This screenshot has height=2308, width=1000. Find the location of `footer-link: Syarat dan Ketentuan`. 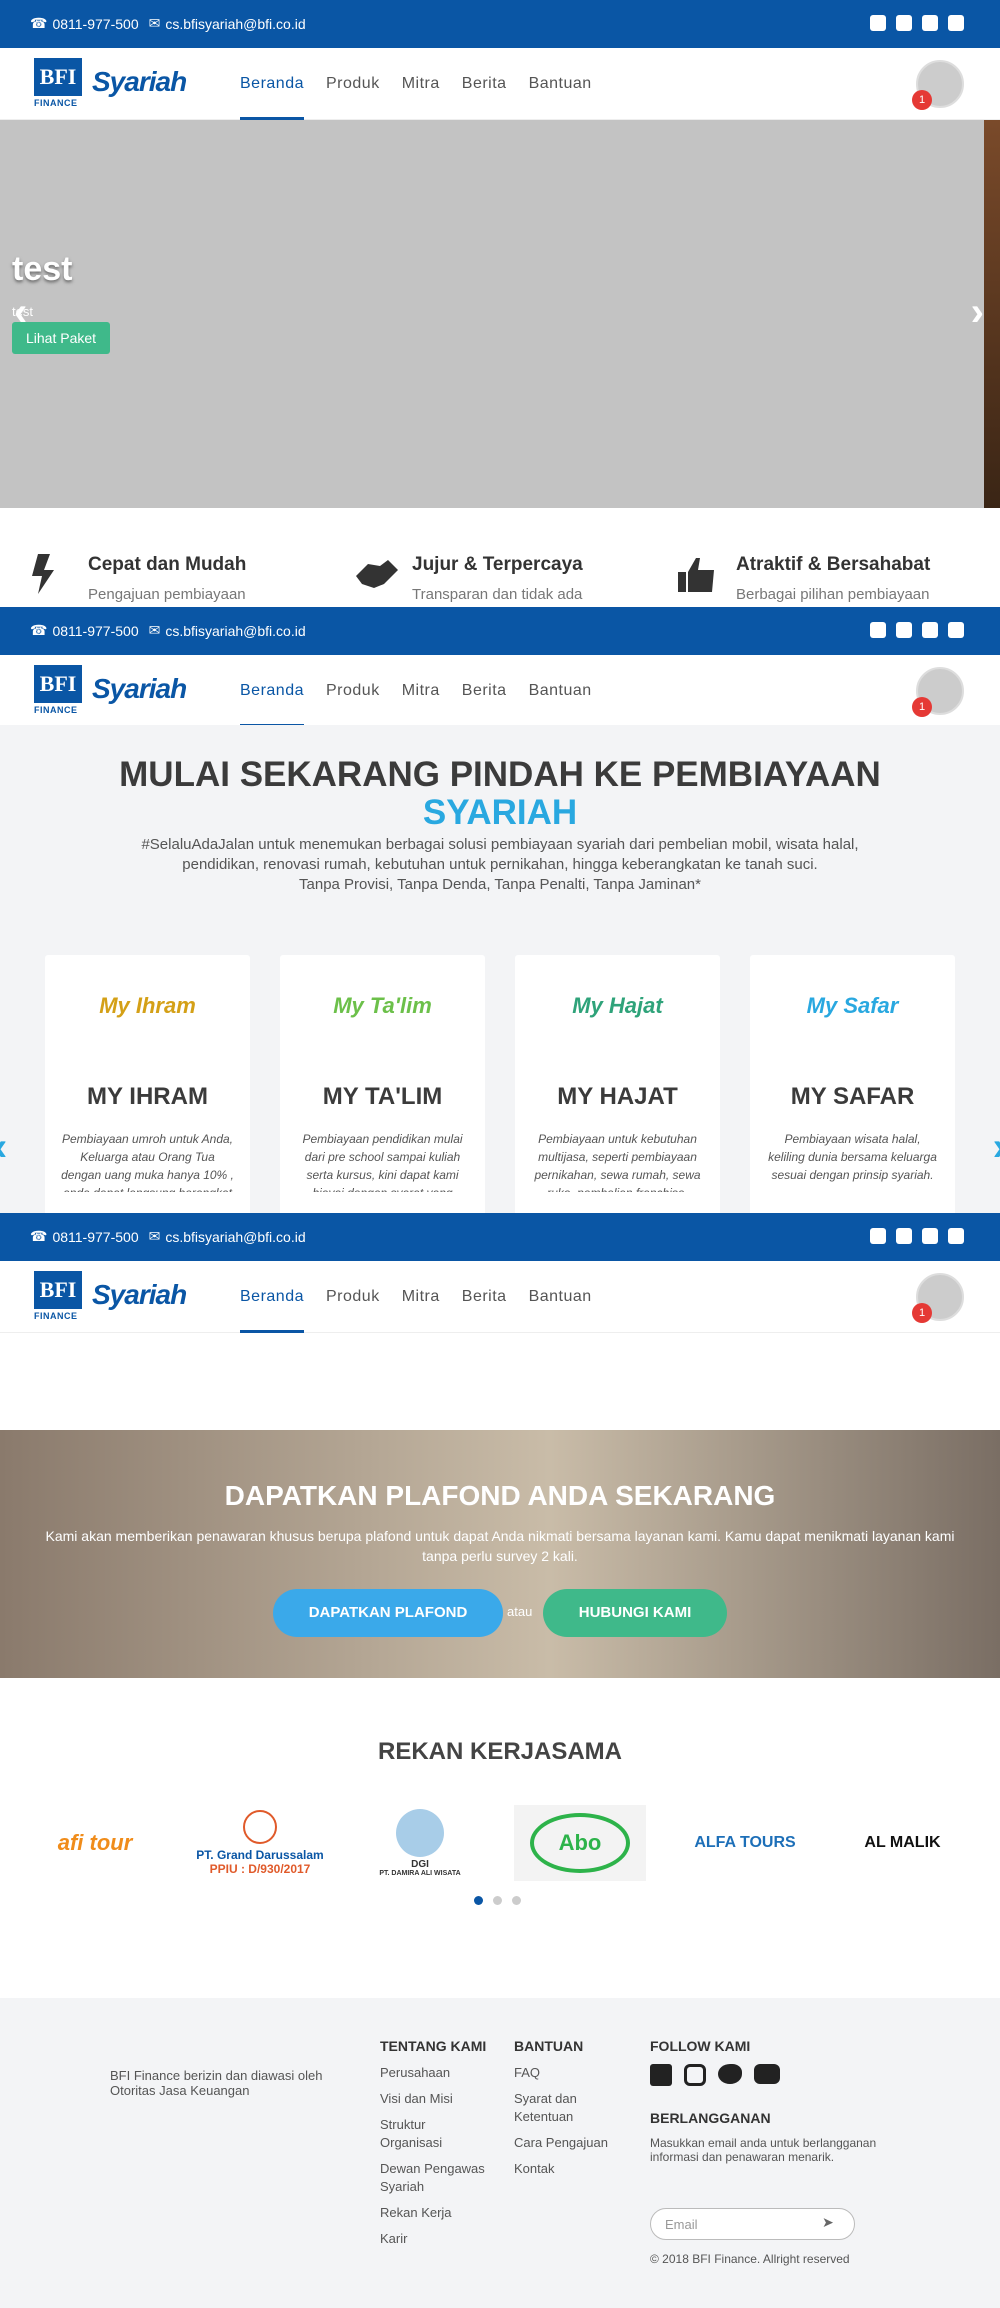

footer-link: Syarat dan Ketentuan is located at coordinates (564, 2108).